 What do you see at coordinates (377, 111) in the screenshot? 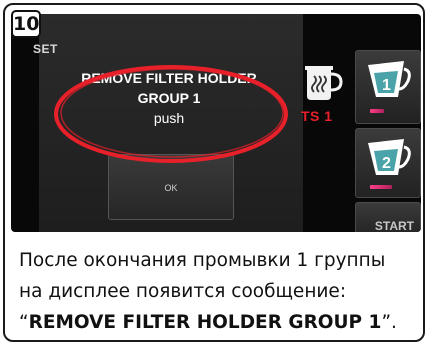
I see `cup-1-progress` at bounding box center [377, 111].